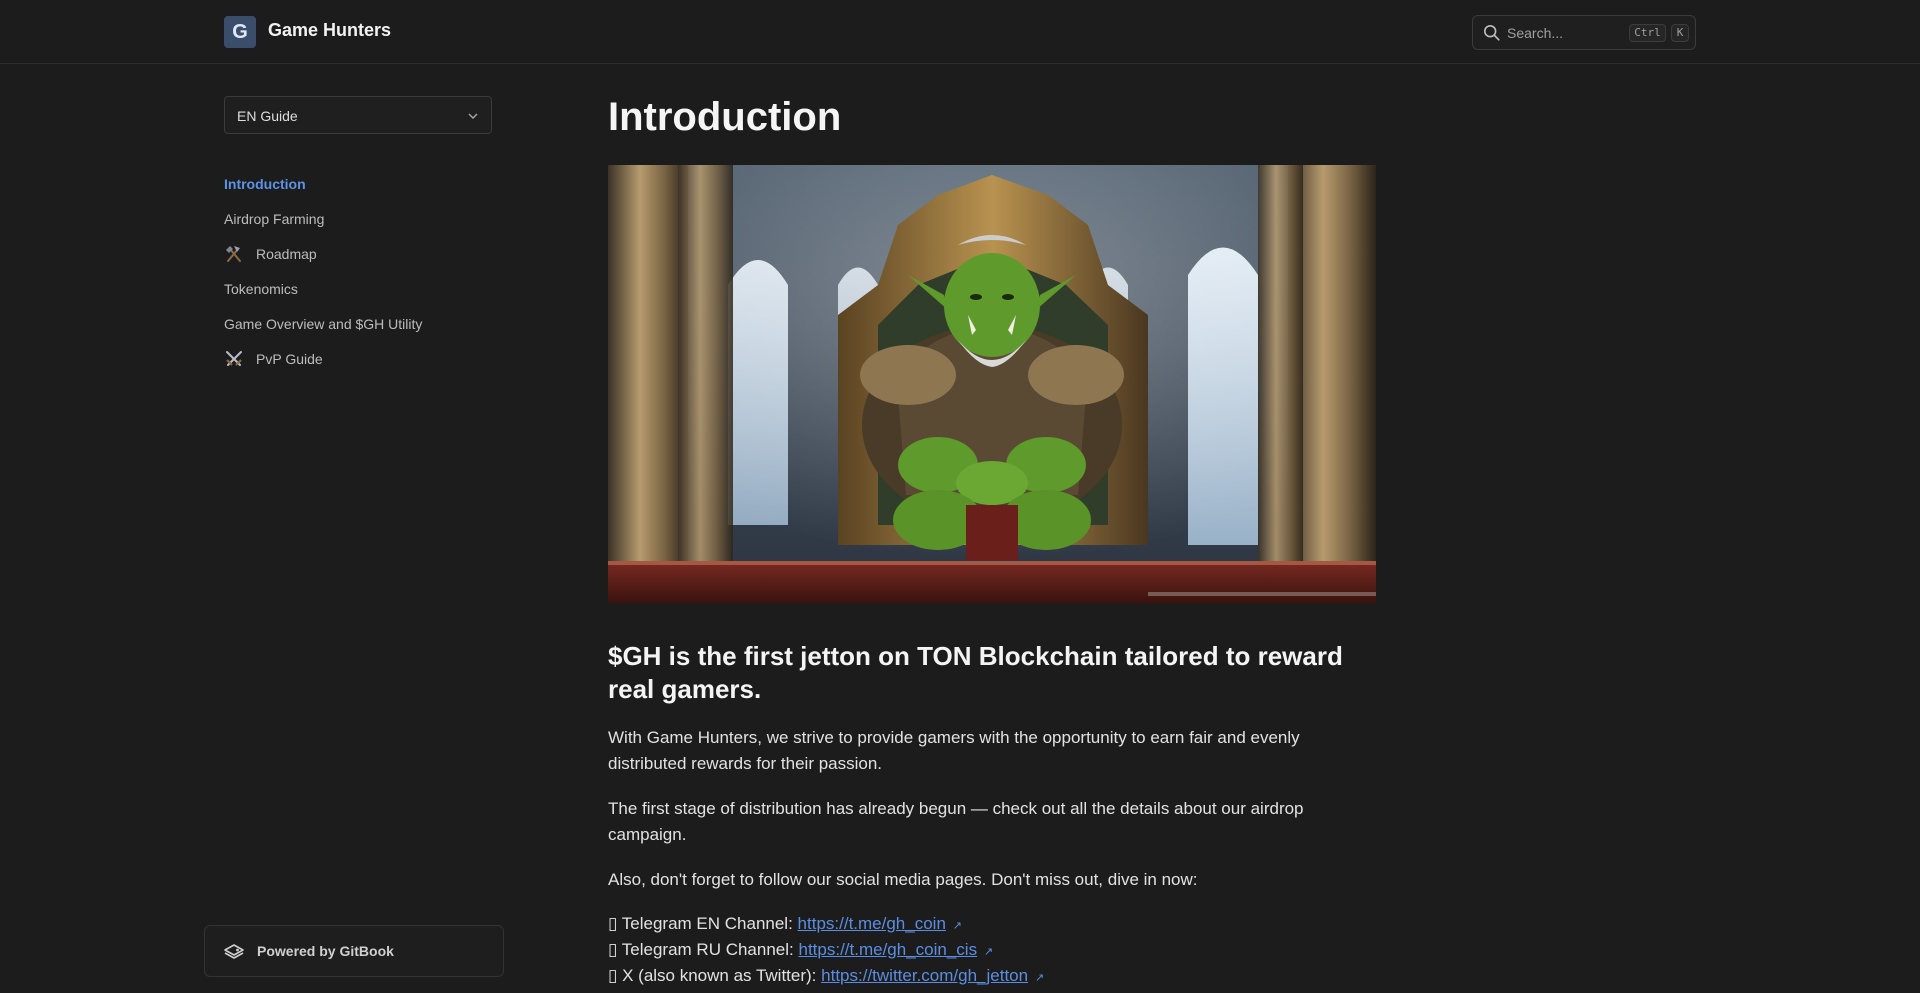  I want to click on site-logo: G, so click(240, 32).